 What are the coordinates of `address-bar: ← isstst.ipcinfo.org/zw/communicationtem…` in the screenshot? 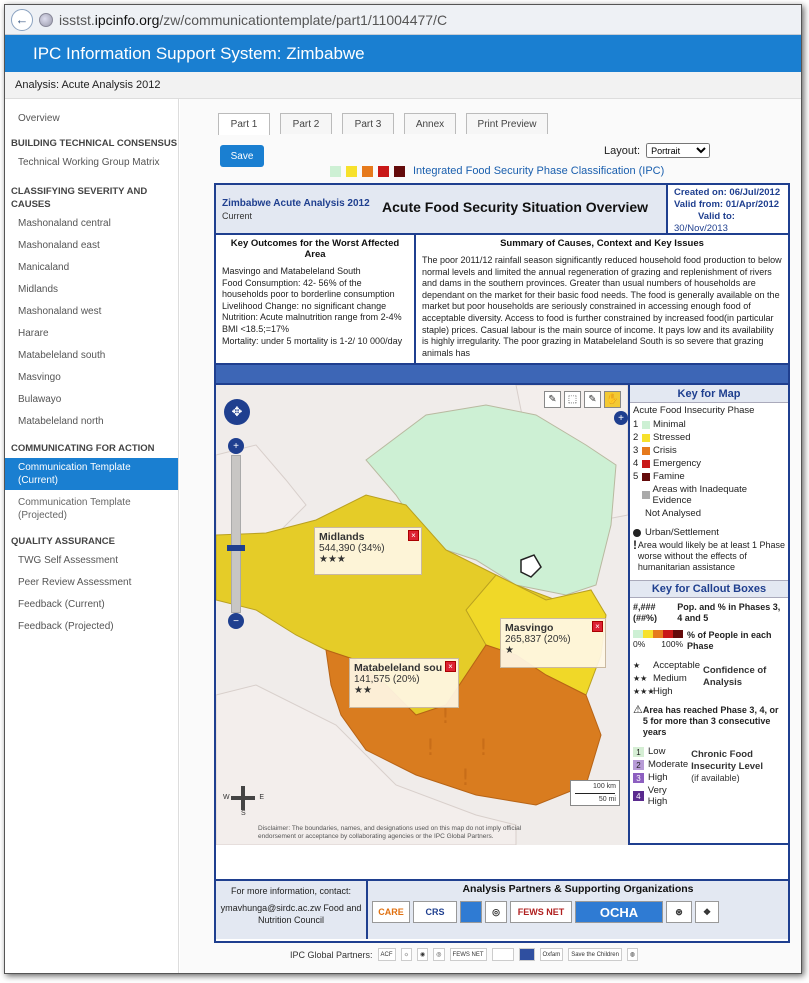 It's located at (403, 20).